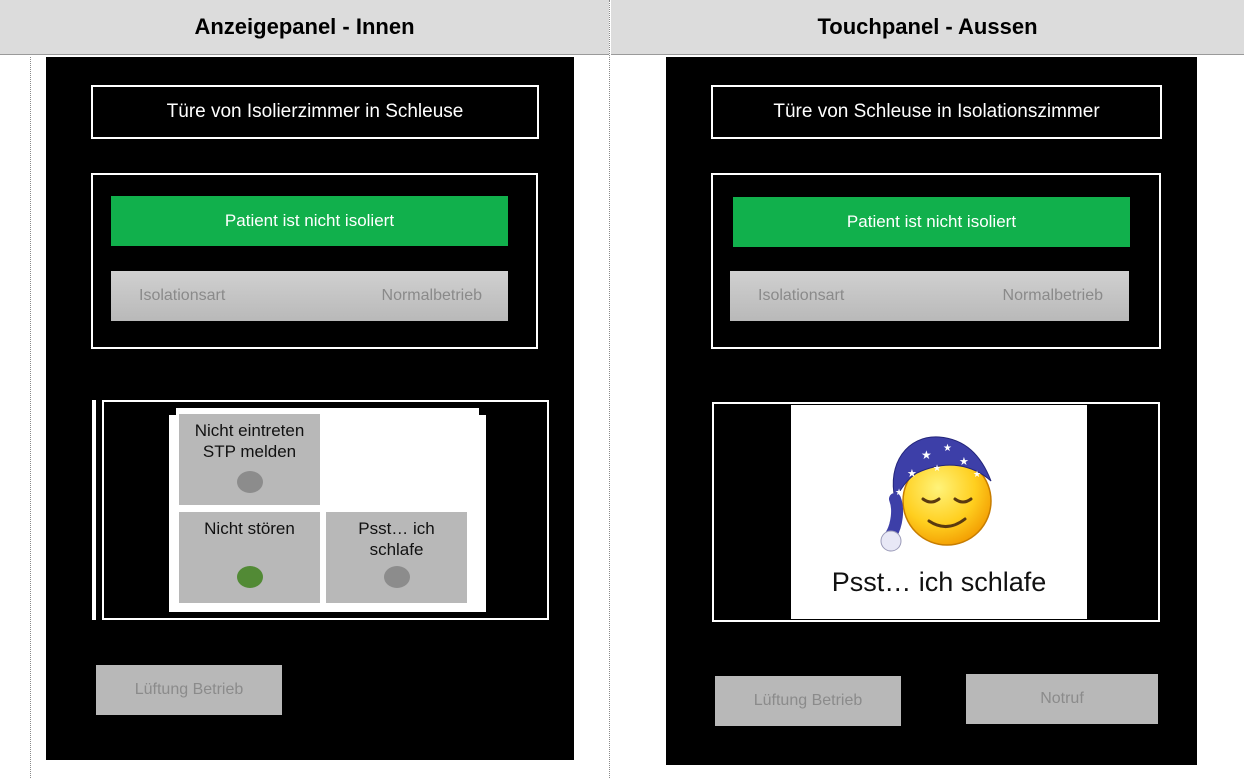 This screenshot has height=778, width=1244. I want to click on left-edge-divider, so click(30, 417).